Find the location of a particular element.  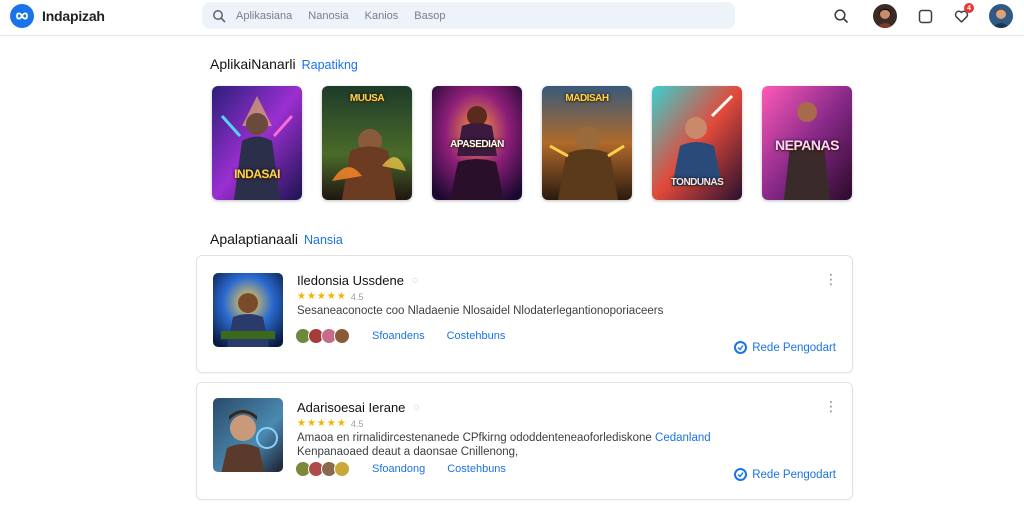

list-item-title: Iledonsia Ussdene is located at coordinates (350, 280).